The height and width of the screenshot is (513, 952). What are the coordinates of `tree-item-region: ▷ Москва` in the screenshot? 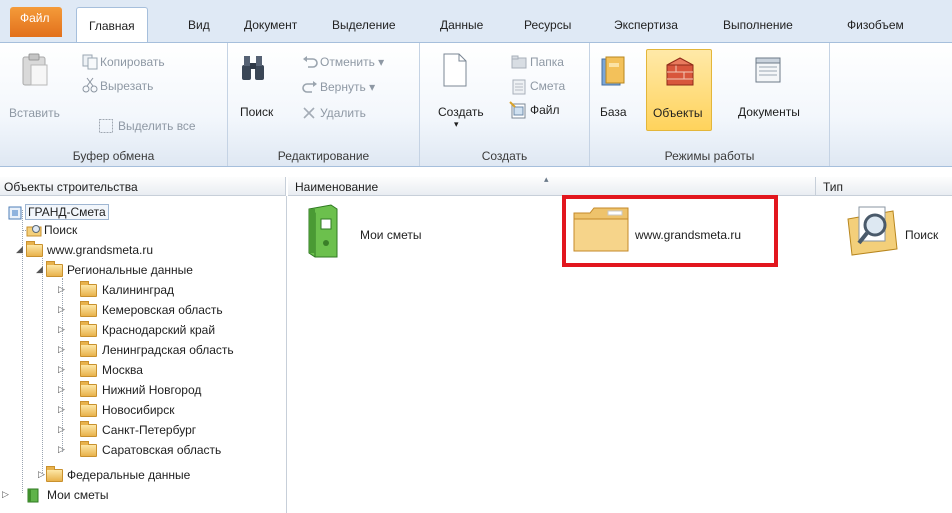 It's located at (135, 370).